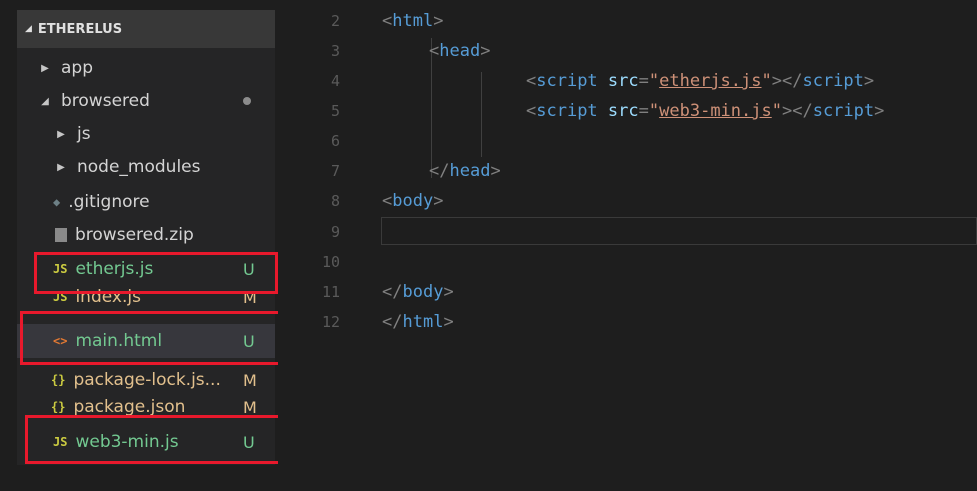 The width and height of the screenshot is (977, 491). What do you see at coordinates (335, 141) in the screenshot?
I see `line-number: 6` at bounding box center [335, 141].